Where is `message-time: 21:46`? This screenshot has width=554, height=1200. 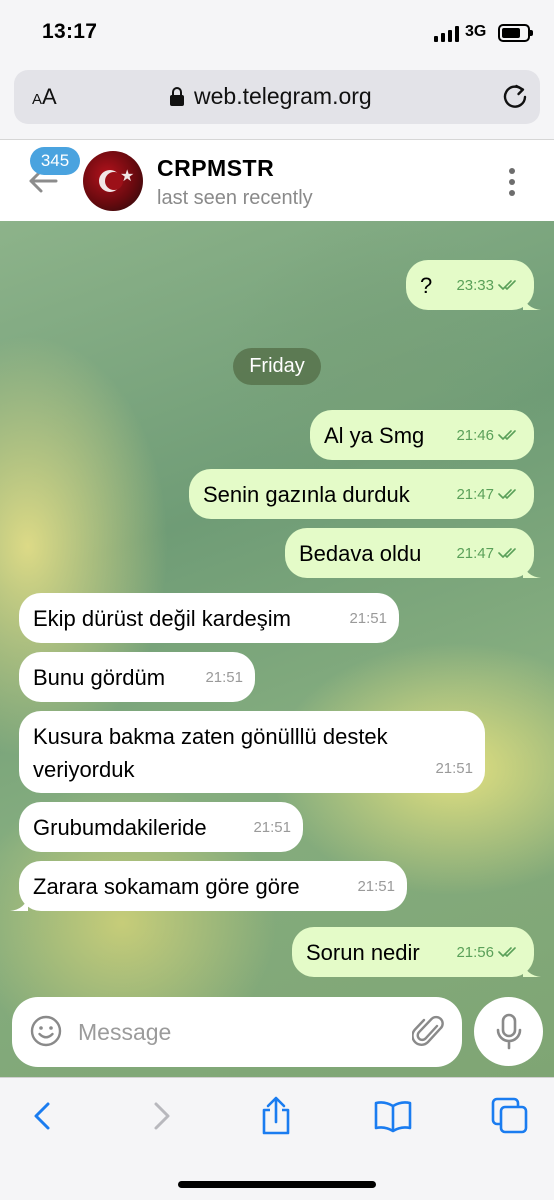
message-time: 21:46 is located at coordinates (475, 435).